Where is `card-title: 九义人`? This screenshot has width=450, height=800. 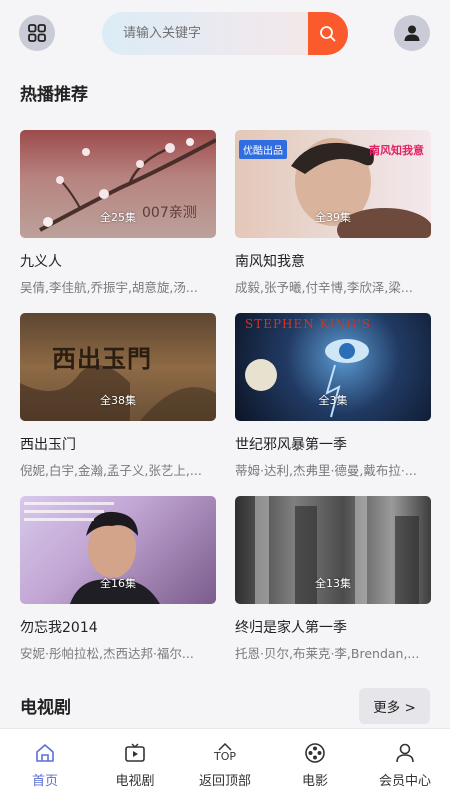
card-title: 九义人 is located at coordinates (41, 262).